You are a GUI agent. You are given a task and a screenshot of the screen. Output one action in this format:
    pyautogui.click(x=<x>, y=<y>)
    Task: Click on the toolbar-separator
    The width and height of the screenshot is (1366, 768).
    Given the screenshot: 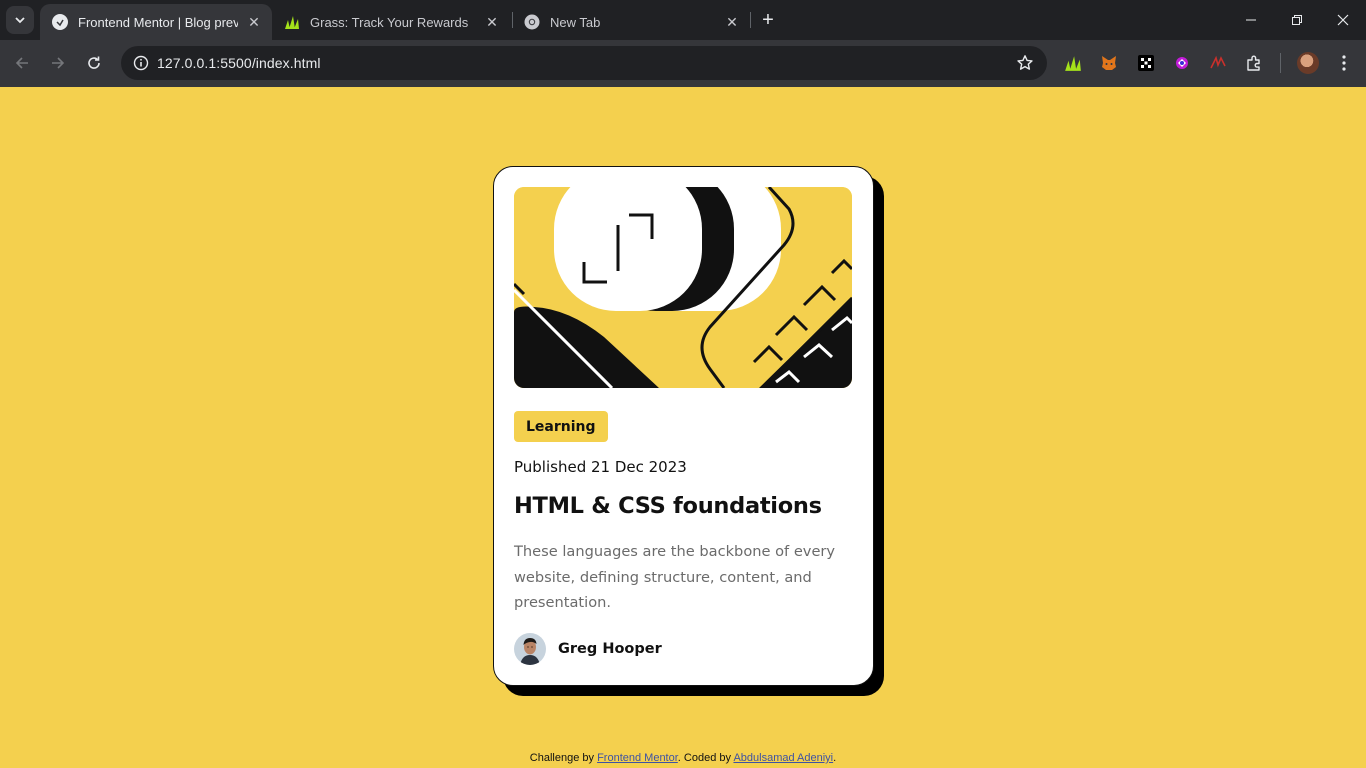 What is the action you would take?
    pyautogui.click(x=1280, y=63)
    